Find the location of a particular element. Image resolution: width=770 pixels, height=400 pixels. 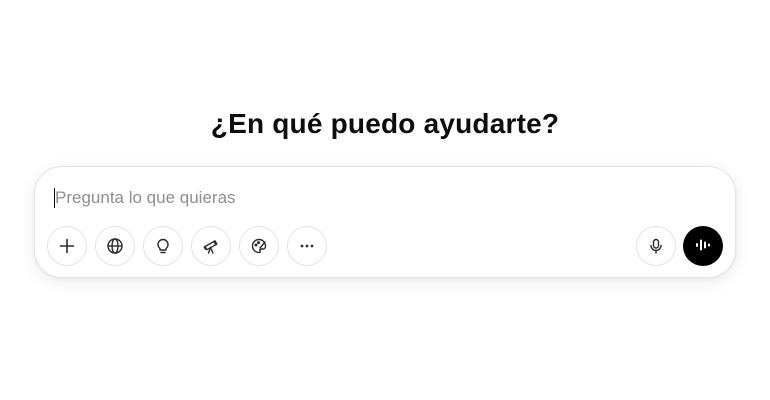

lightbulb-icon is located at coordinates (163, 246).